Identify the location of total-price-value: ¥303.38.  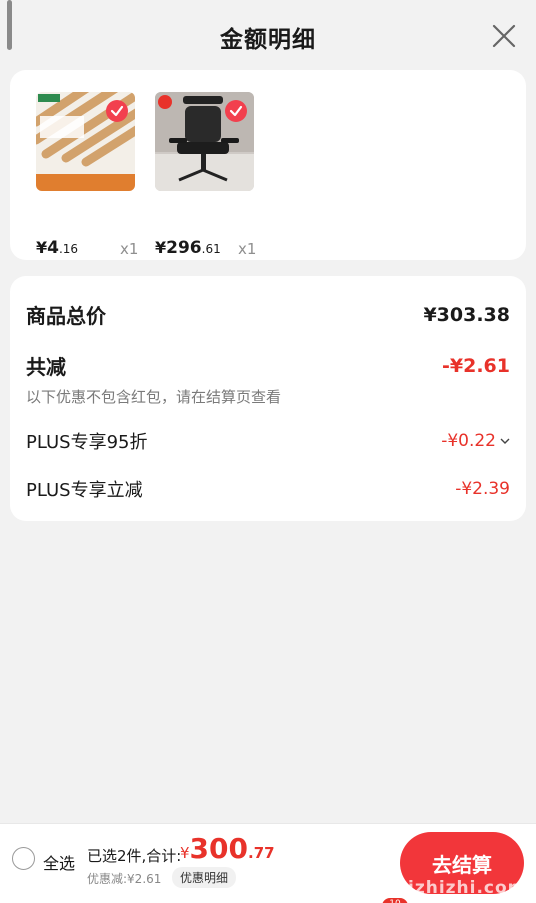
(466, 314).